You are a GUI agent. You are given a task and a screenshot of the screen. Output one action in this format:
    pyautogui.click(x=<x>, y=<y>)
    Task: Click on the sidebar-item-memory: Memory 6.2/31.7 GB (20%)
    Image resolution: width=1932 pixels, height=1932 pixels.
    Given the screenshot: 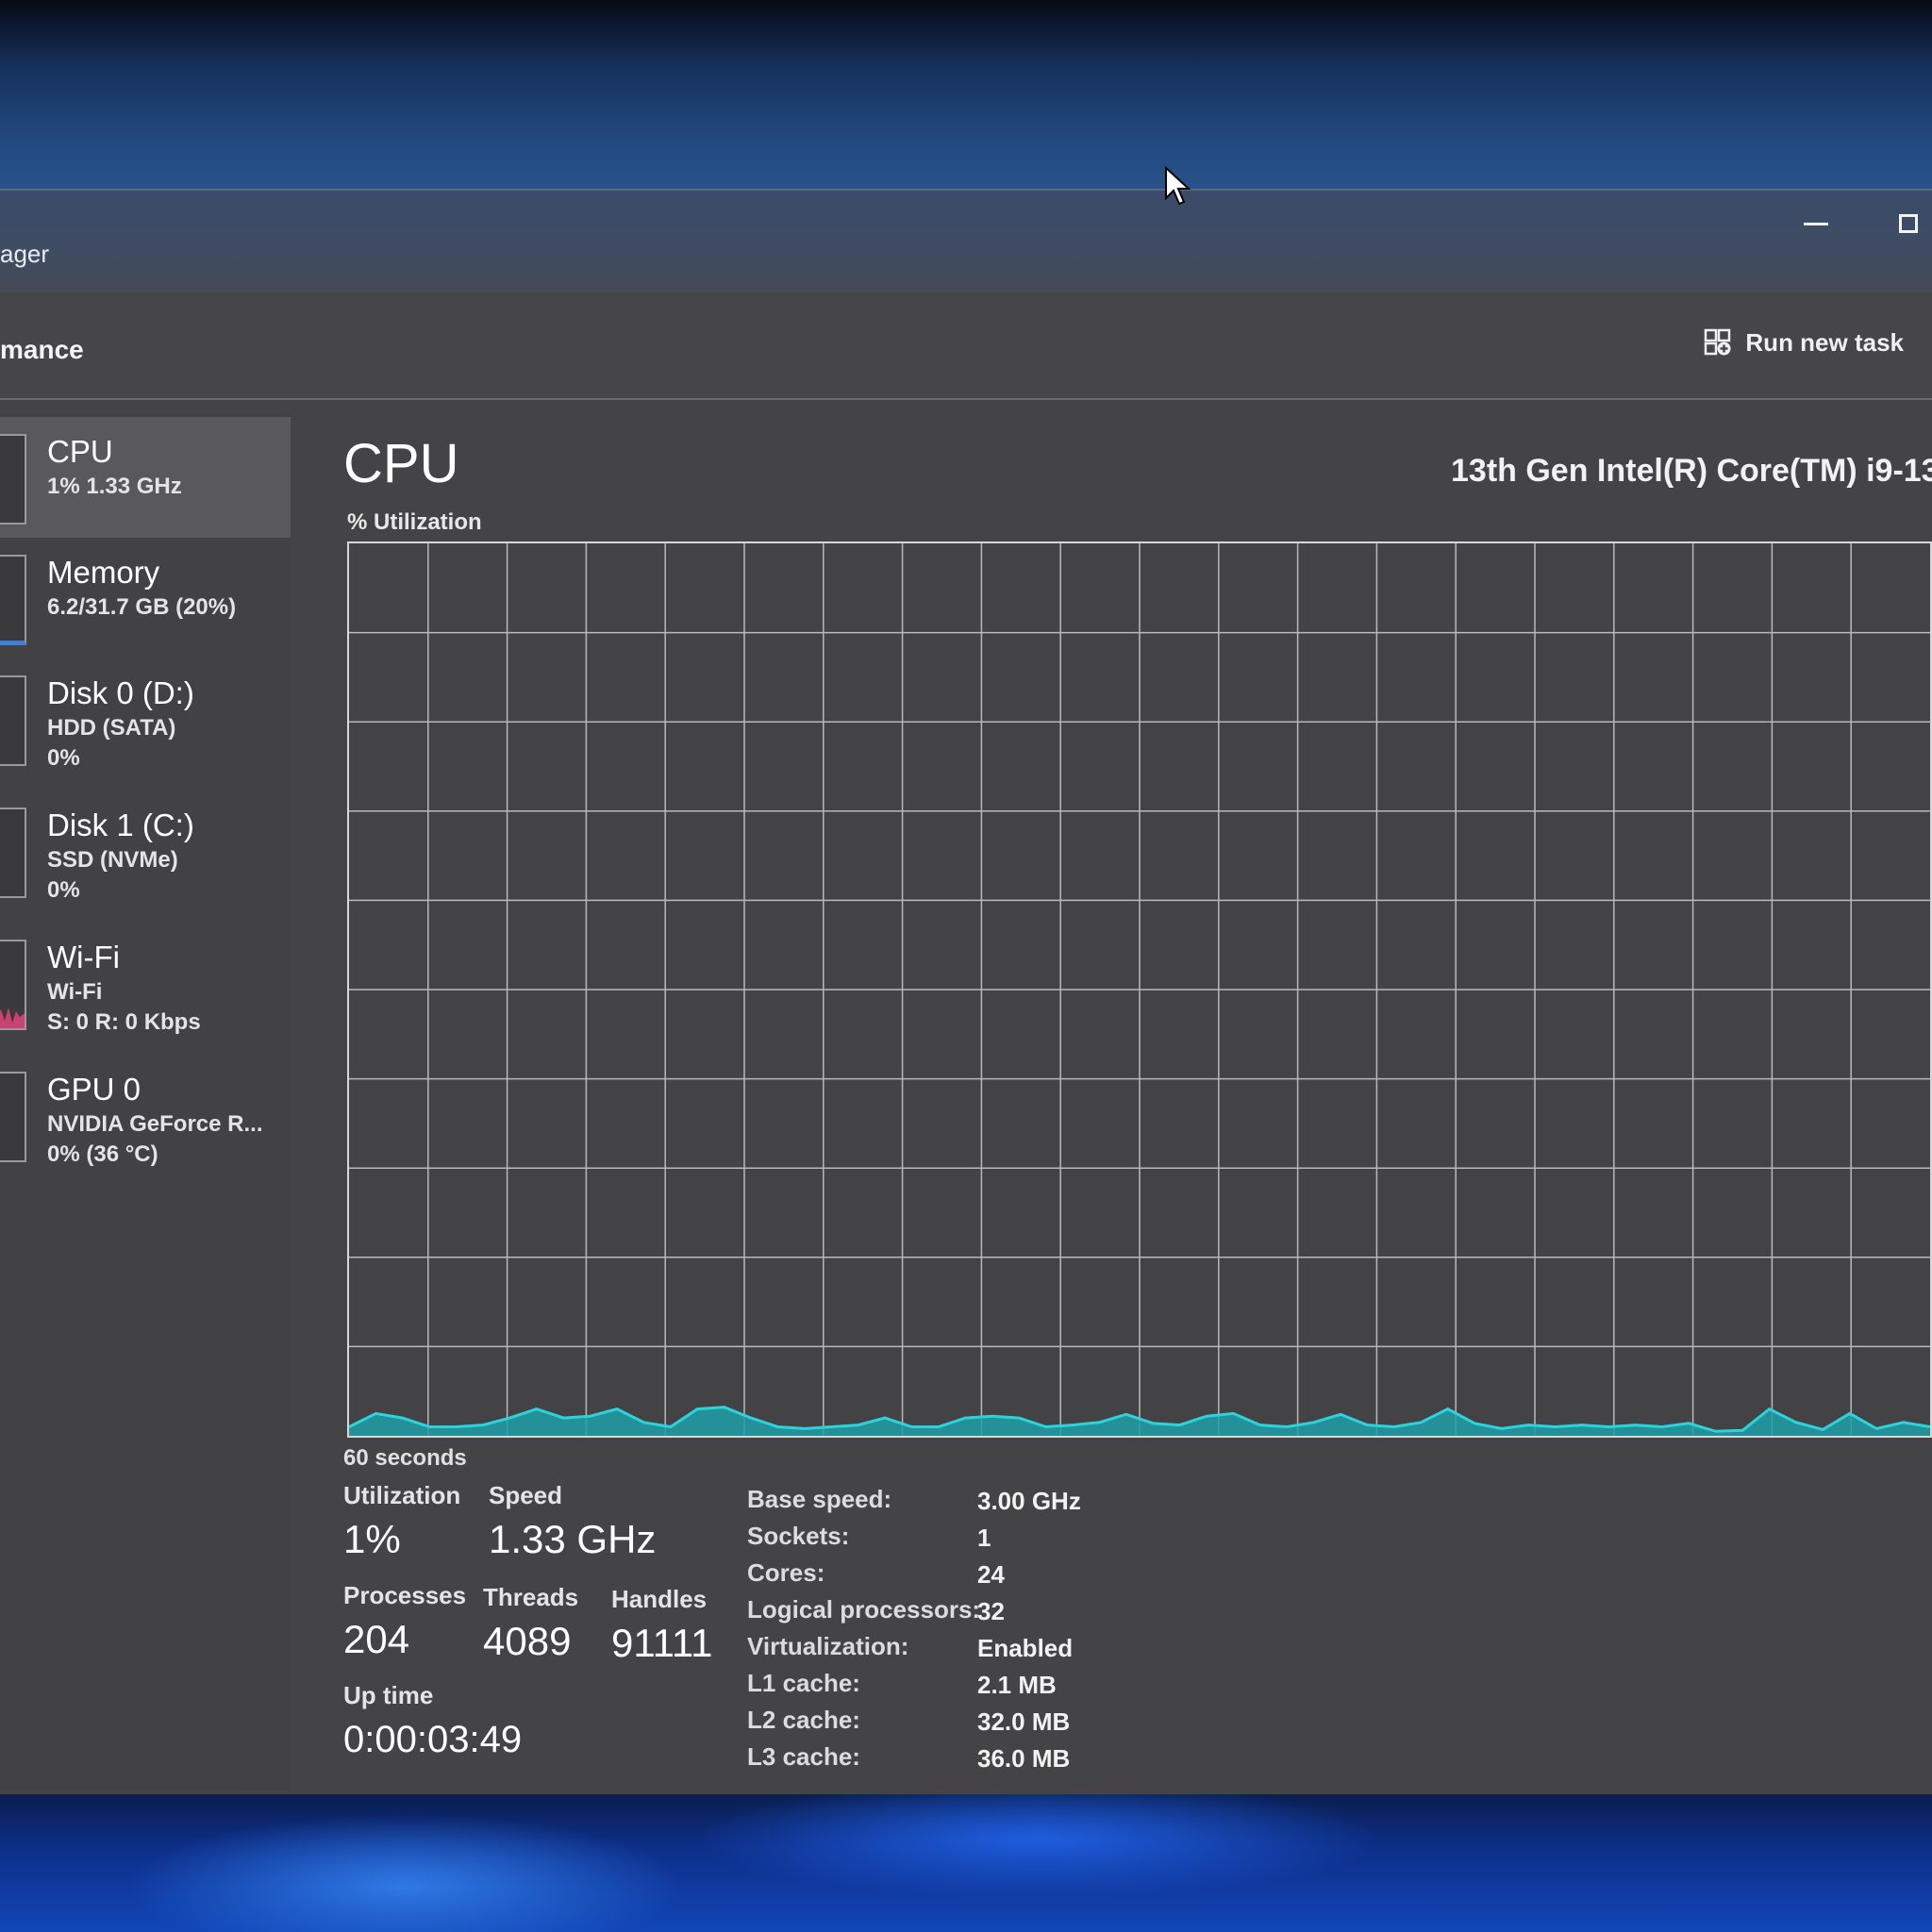 What is the action you would take?
    pyautogui.click(x=145, y=598)
    